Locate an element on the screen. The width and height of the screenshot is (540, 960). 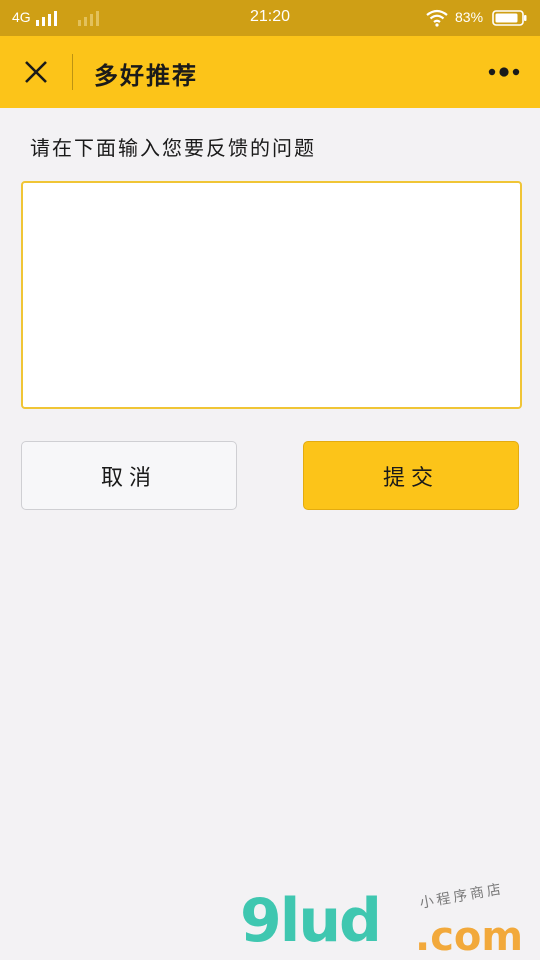
page-title: 多好推荐 is located at coordinates (146, 75).